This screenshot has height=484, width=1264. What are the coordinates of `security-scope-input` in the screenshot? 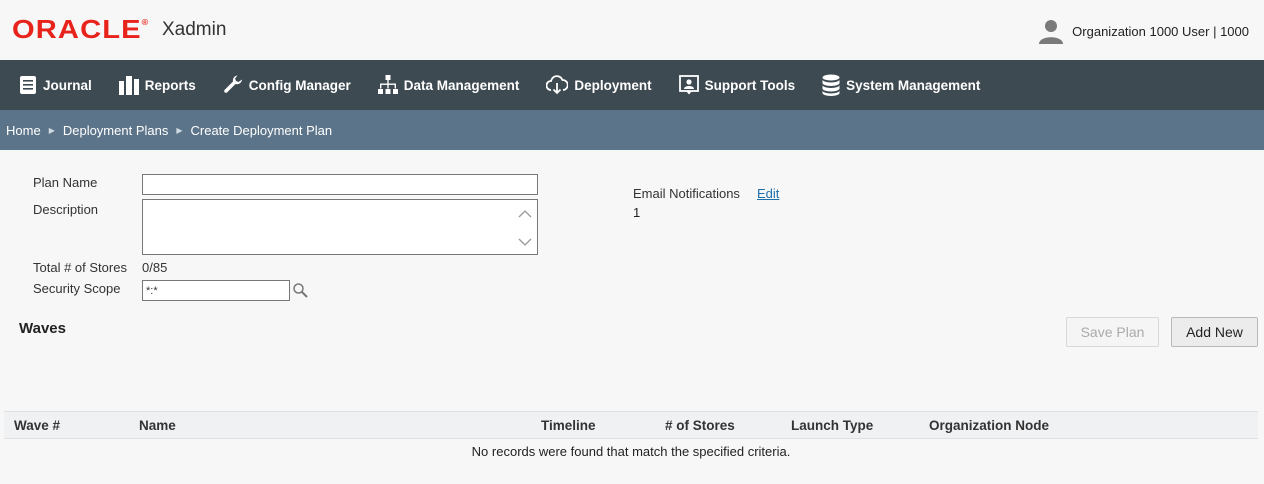 It's located at (216, 290).